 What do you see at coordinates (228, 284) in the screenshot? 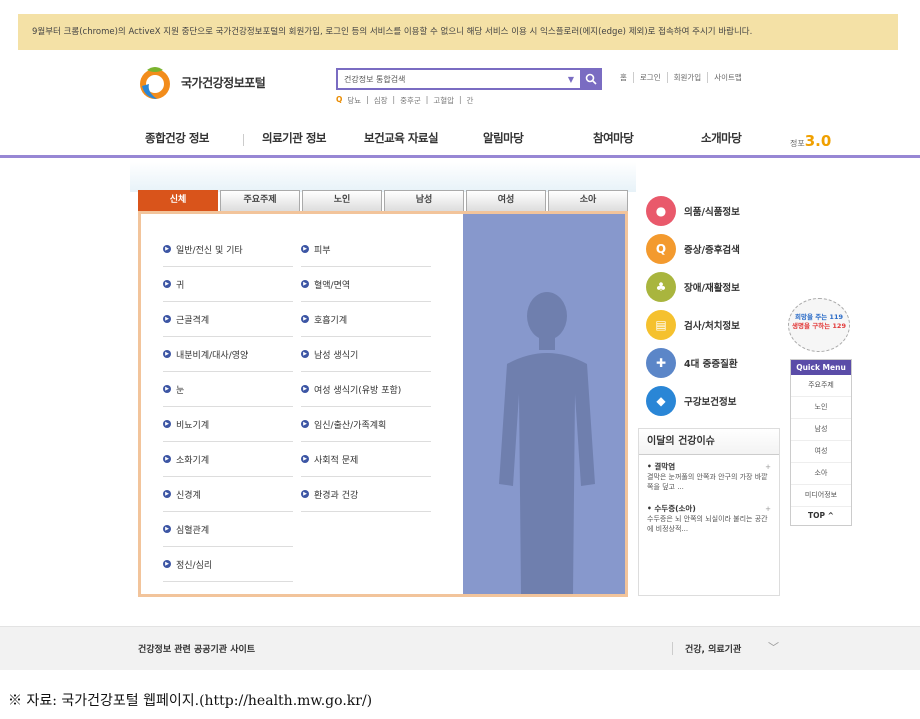
I see `list-item: ▶ 귀` at bounding box center [228, 284].